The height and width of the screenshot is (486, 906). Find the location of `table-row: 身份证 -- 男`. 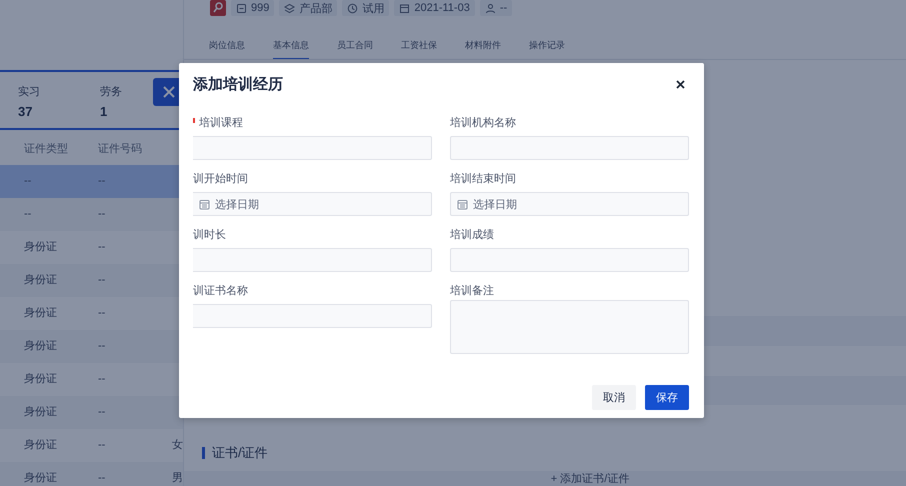

table-row: 身份证 -- 男 is located at coordinates (91, 474).